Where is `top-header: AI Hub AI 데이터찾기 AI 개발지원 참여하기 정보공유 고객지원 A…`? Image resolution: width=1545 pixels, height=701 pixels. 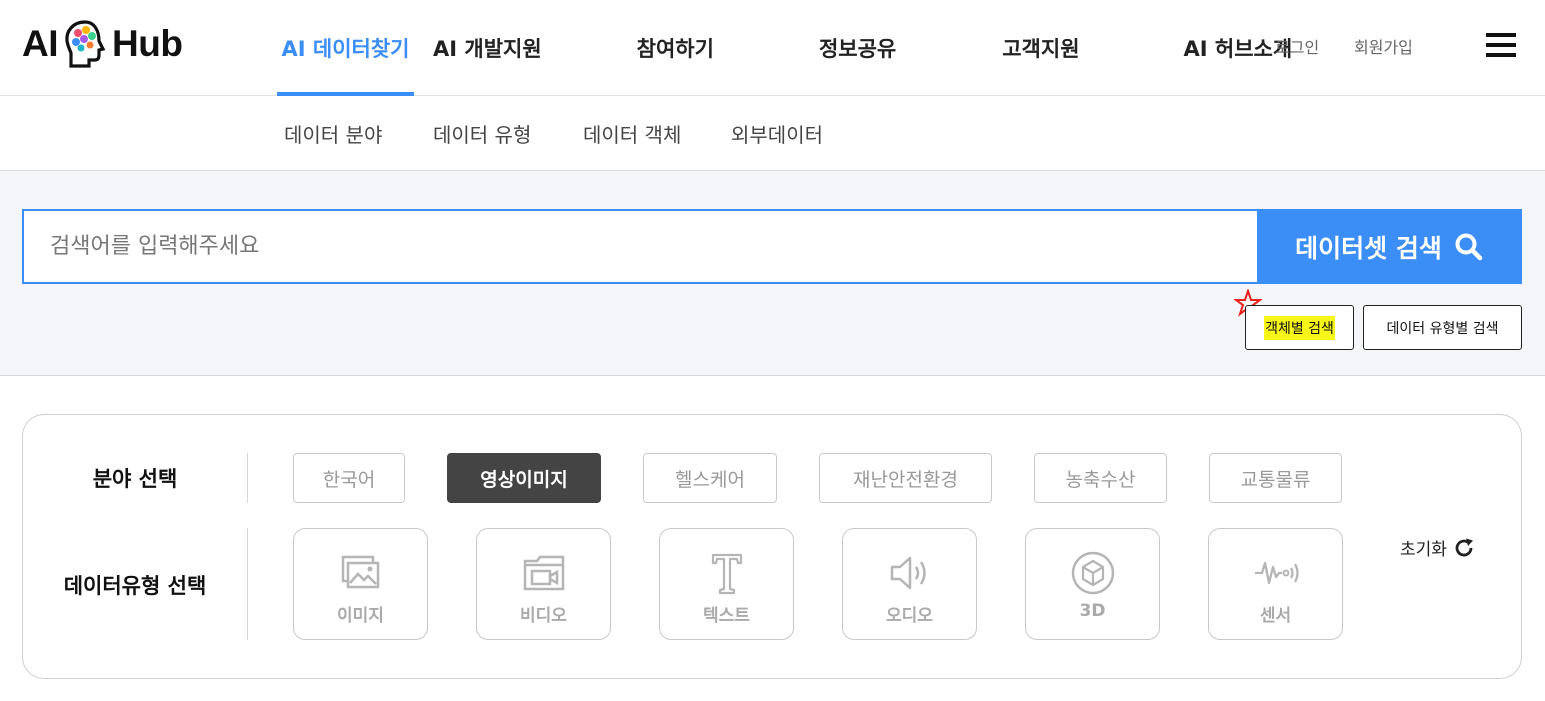
top-header: AI Hub AI 데이터찾기 AI 개발지원 참여하기 정보공유 고객지원 A… is located at coordinates (772, 48).